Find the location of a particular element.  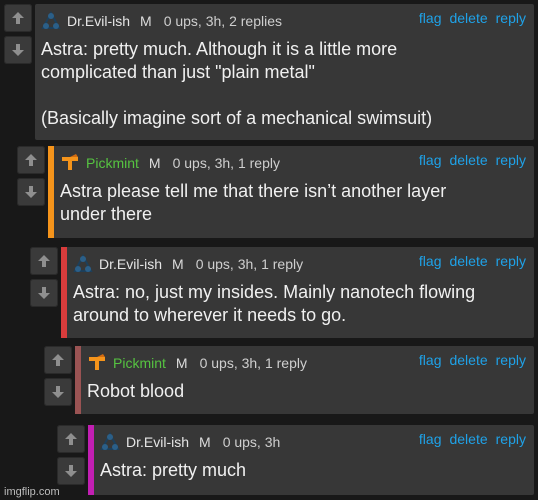

imgflip-watermark: imgflip.com is located at coordinates (32, 492).